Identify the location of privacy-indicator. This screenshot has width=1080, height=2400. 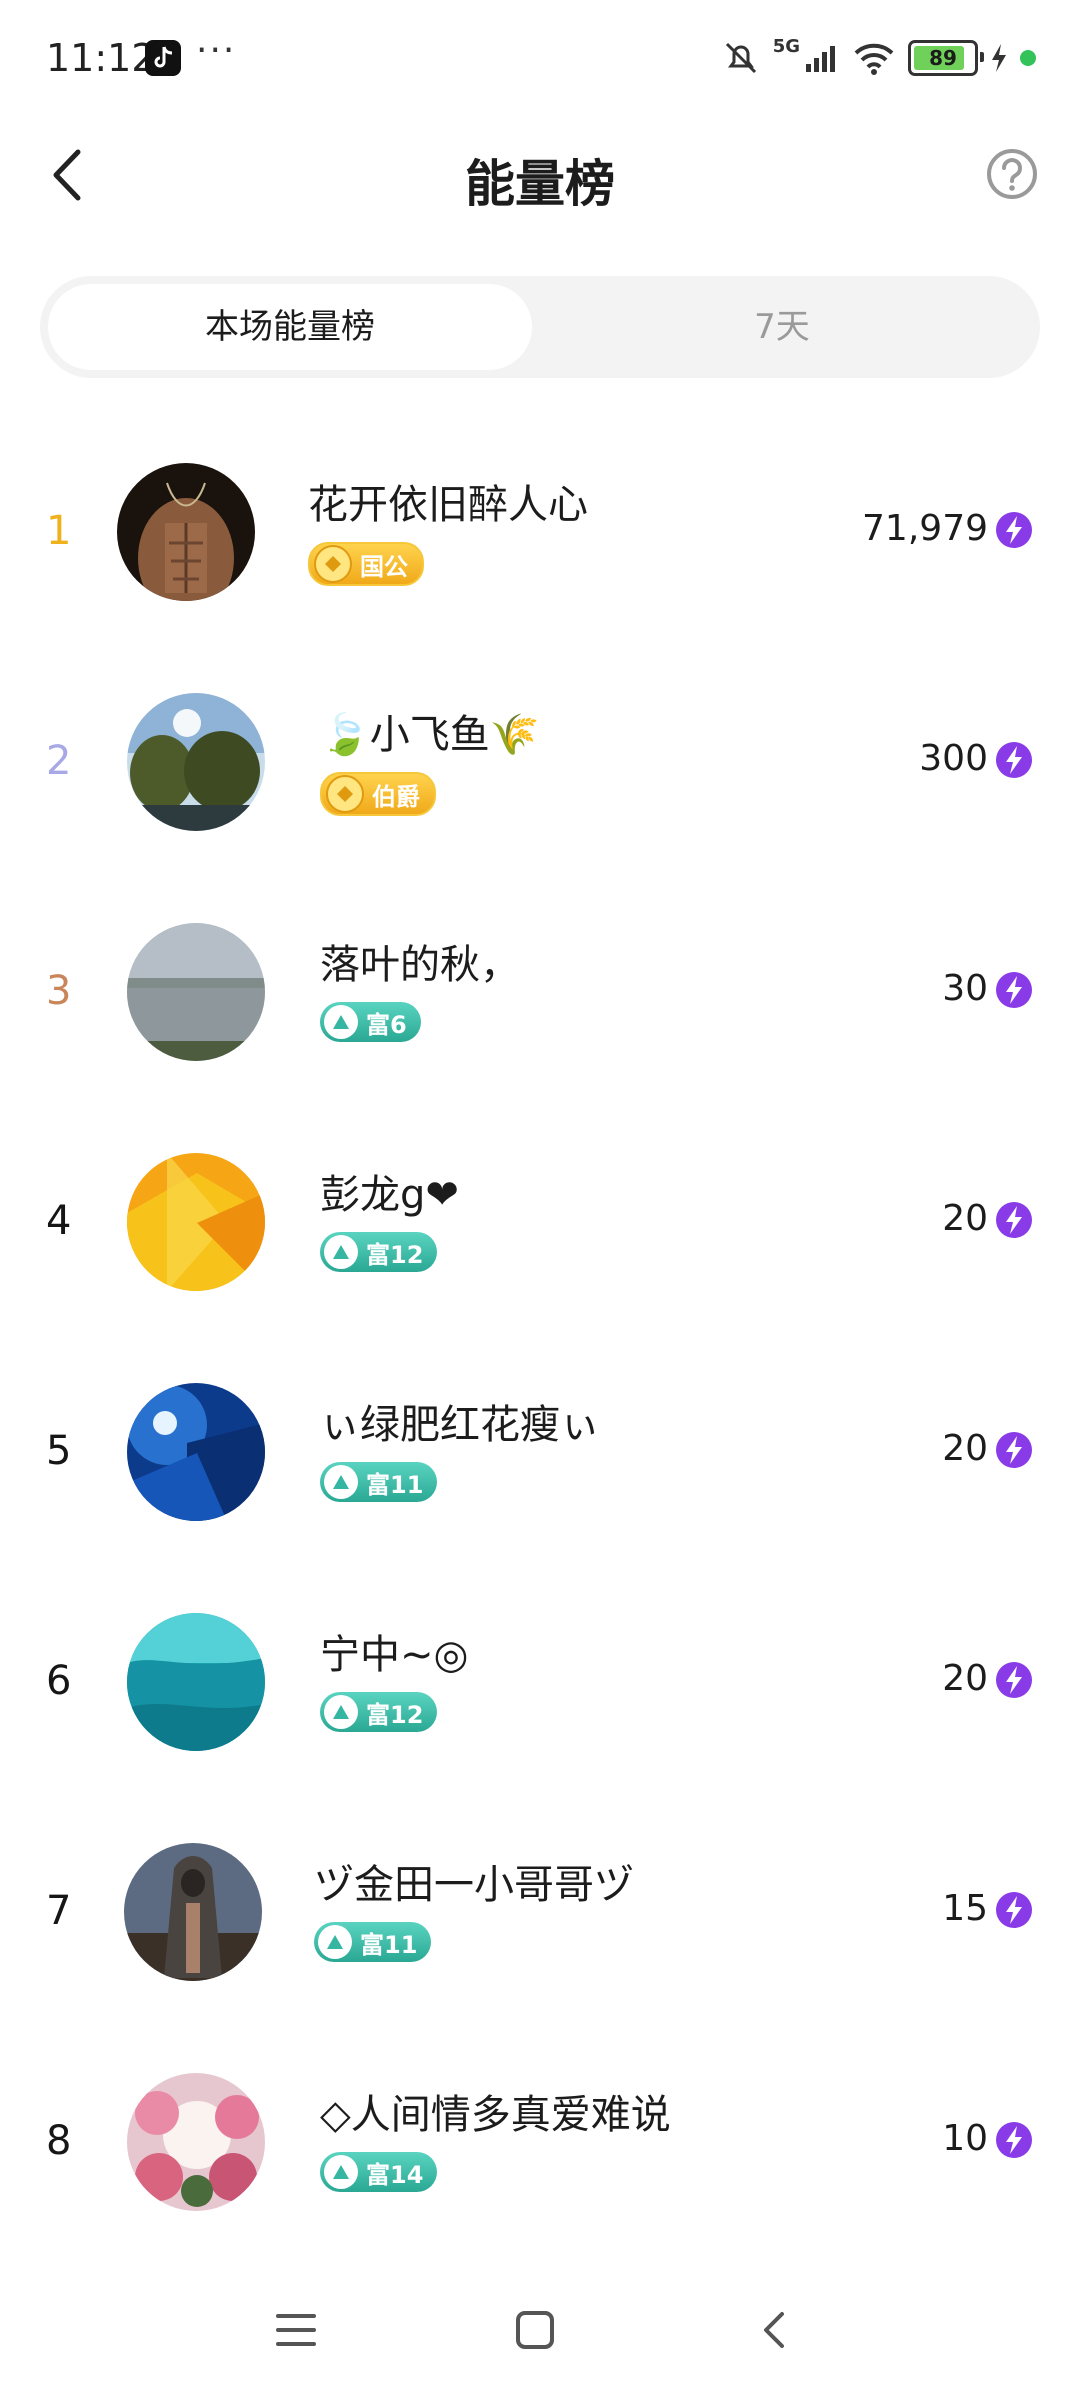
(1028, 58).